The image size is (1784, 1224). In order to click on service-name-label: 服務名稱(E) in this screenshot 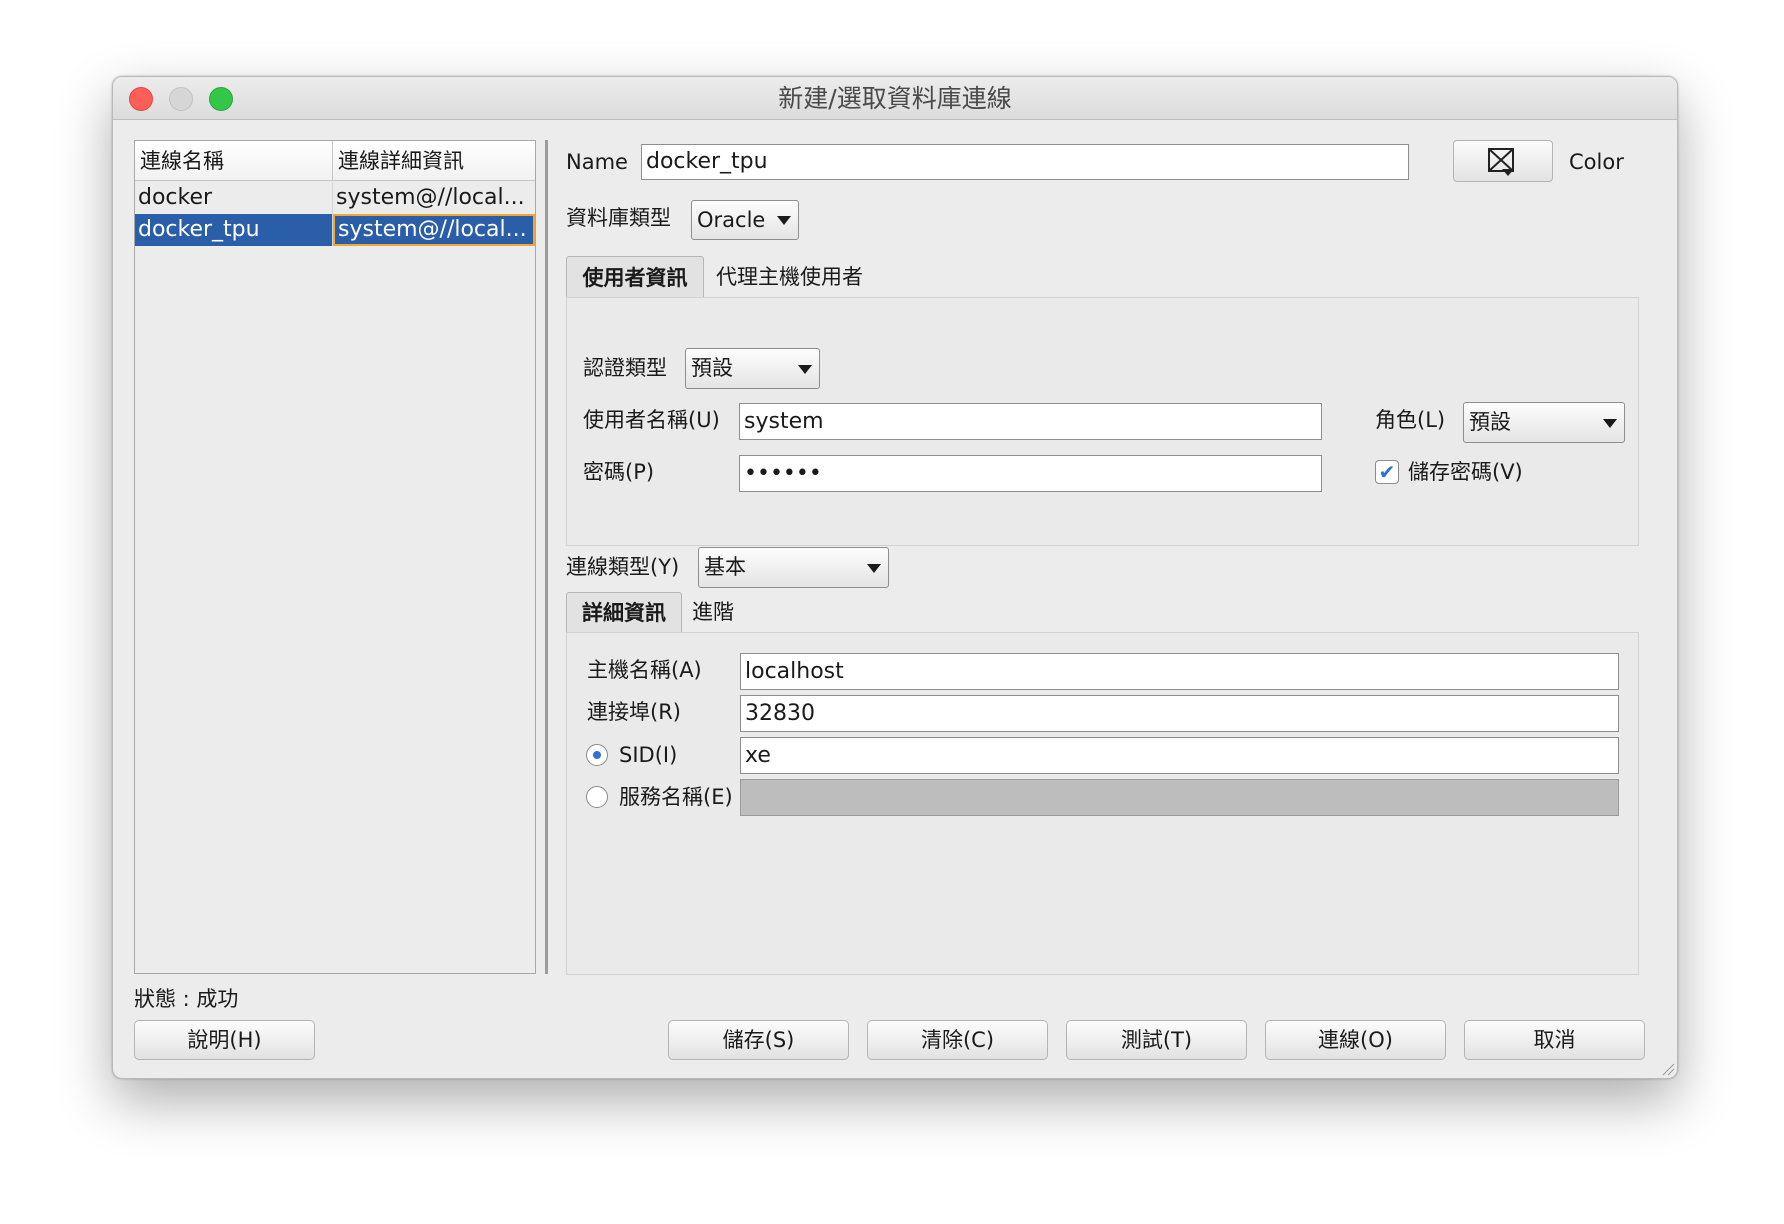, I will do `click(676, 797)`.